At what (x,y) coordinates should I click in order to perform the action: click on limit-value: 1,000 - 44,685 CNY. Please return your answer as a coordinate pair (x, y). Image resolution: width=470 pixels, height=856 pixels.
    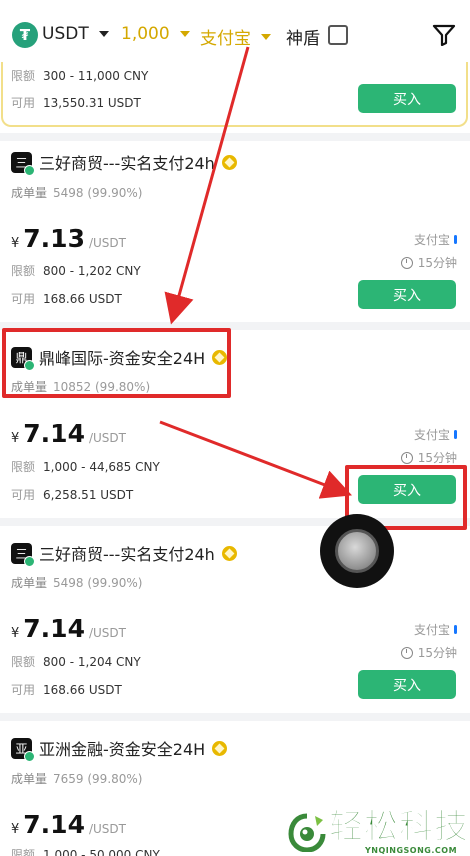
    Looking at the image, I should click on (101, 467).